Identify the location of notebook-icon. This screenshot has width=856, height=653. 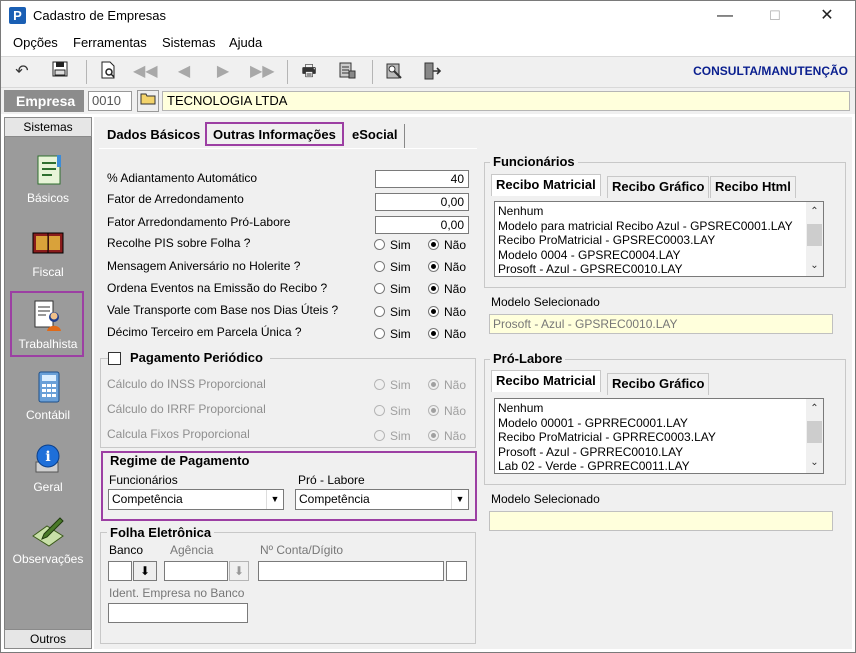
(49, 170).